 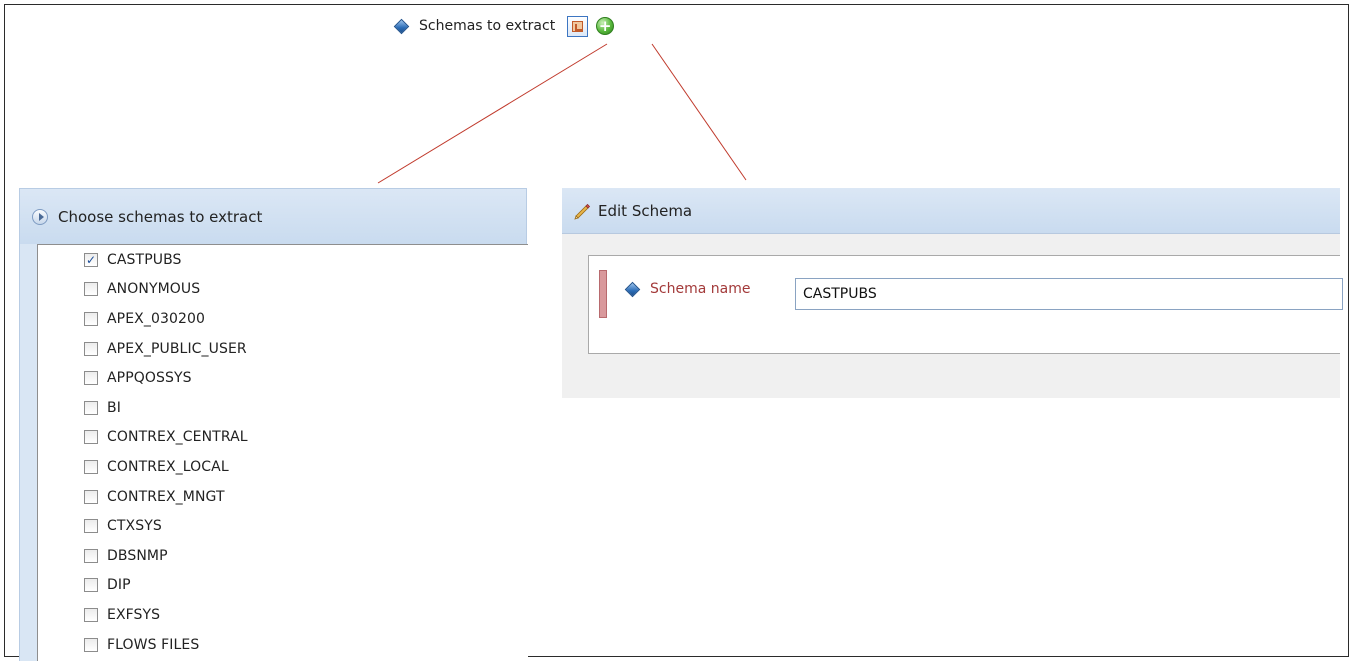 I want to click on schema-list-item: CONTREX_CENTRAL, so click(x=283, y=438).